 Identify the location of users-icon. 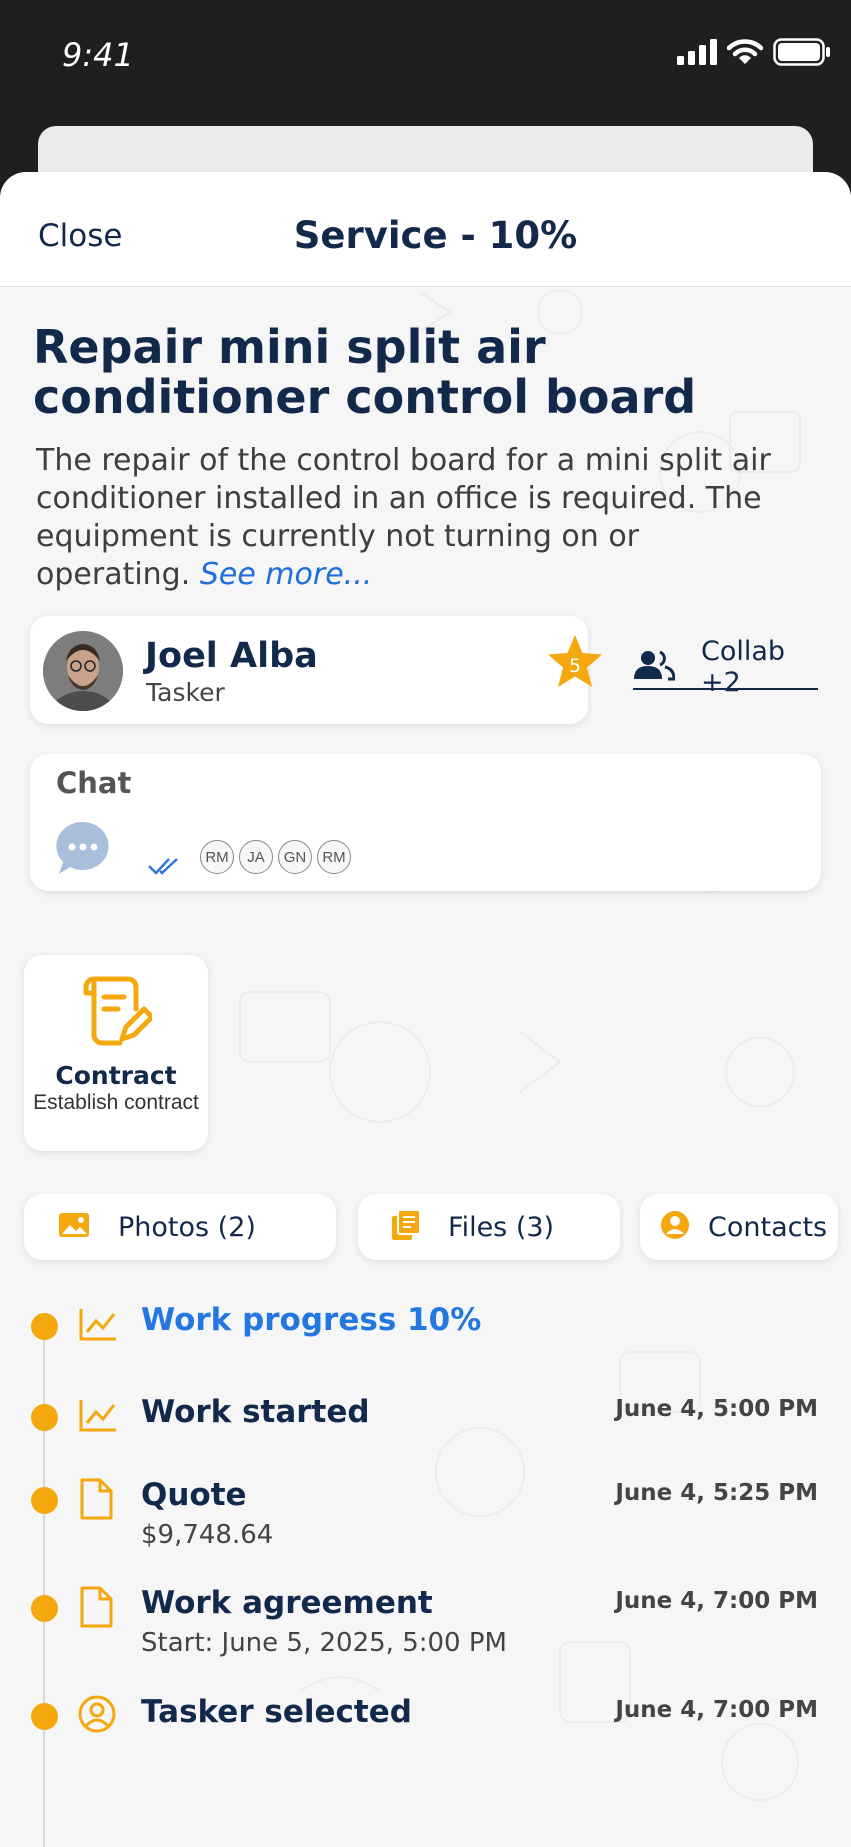
(654, 667).